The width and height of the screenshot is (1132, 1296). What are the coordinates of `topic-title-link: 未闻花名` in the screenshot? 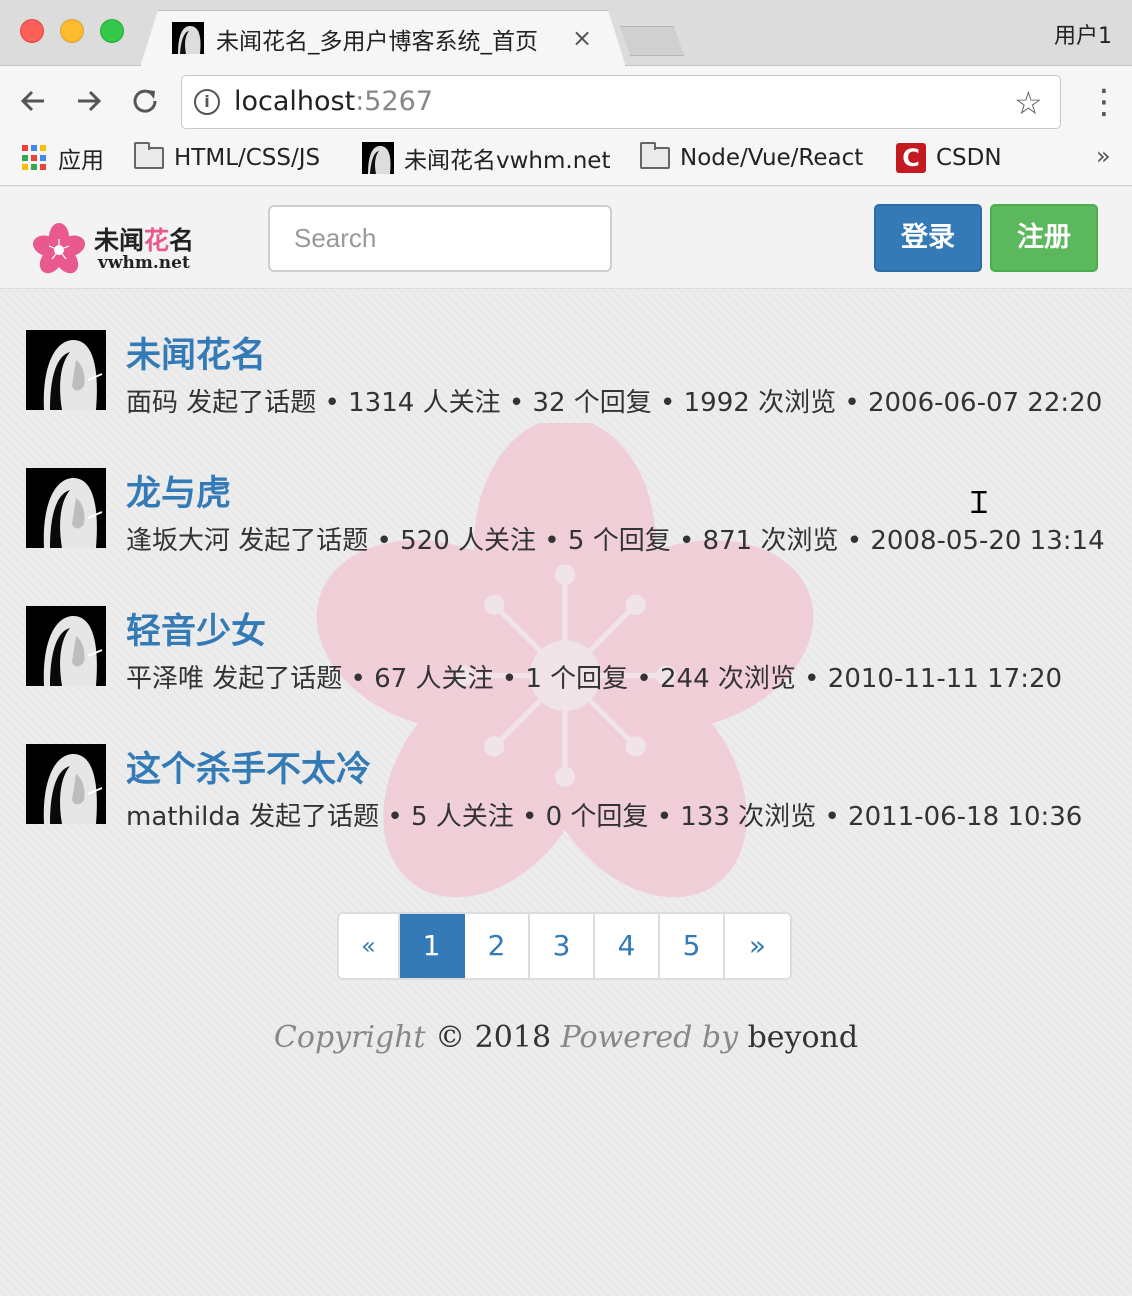 It's located at (196, 352).